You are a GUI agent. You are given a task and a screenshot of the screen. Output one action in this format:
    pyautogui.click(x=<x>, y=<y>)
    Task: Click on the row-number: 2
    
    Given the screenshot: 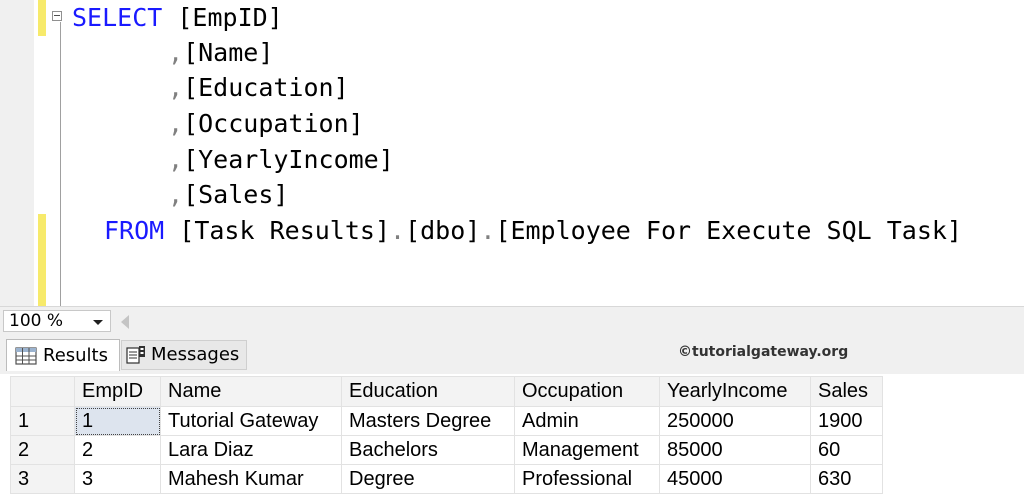 What is the action you would take?
    pyautogui.click(x=42, y=450)
    